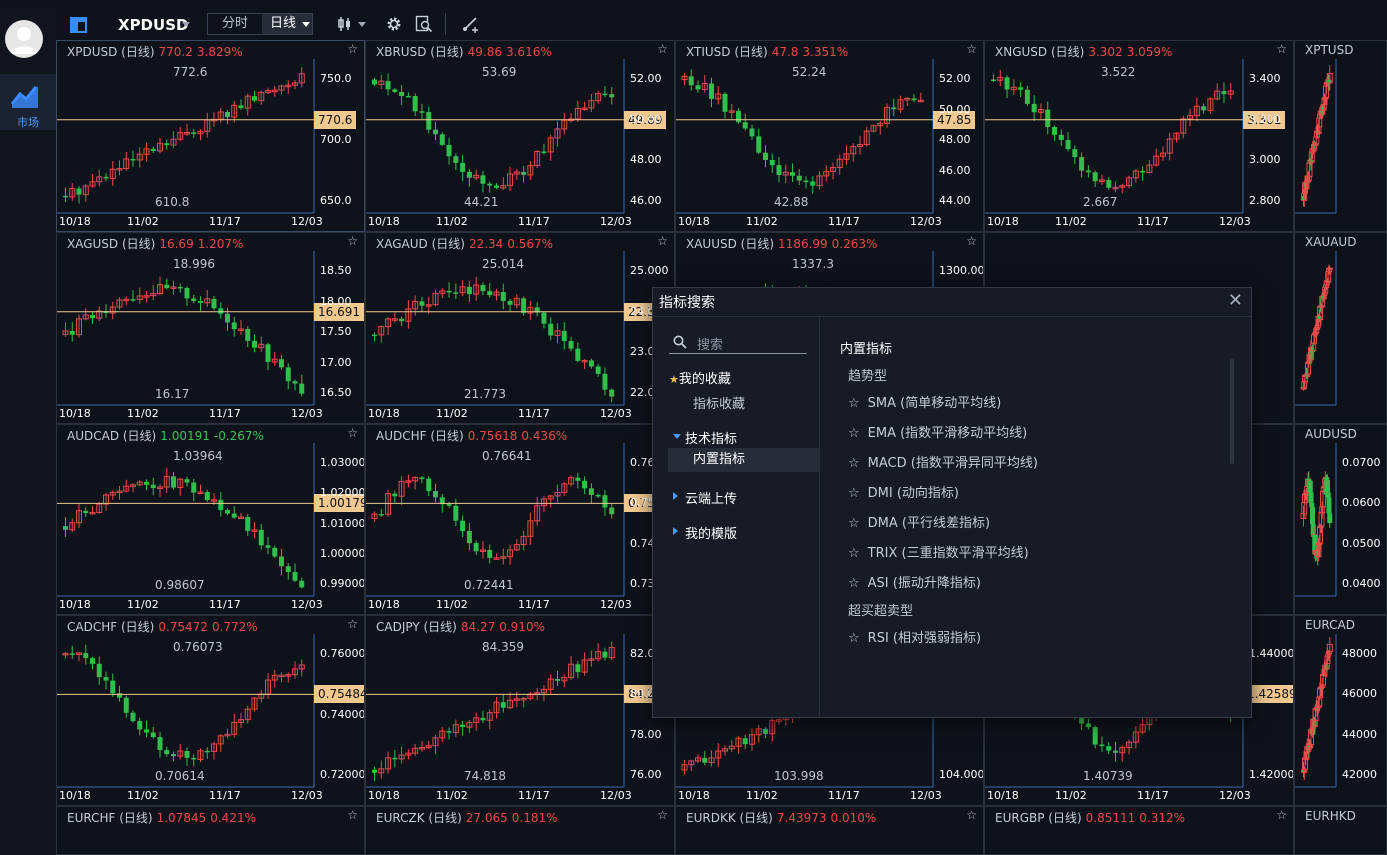 The height and width of the screenshot is (855, 1387). I want to click on nav-cloud-upload: 云端上传, so click(705, 497).